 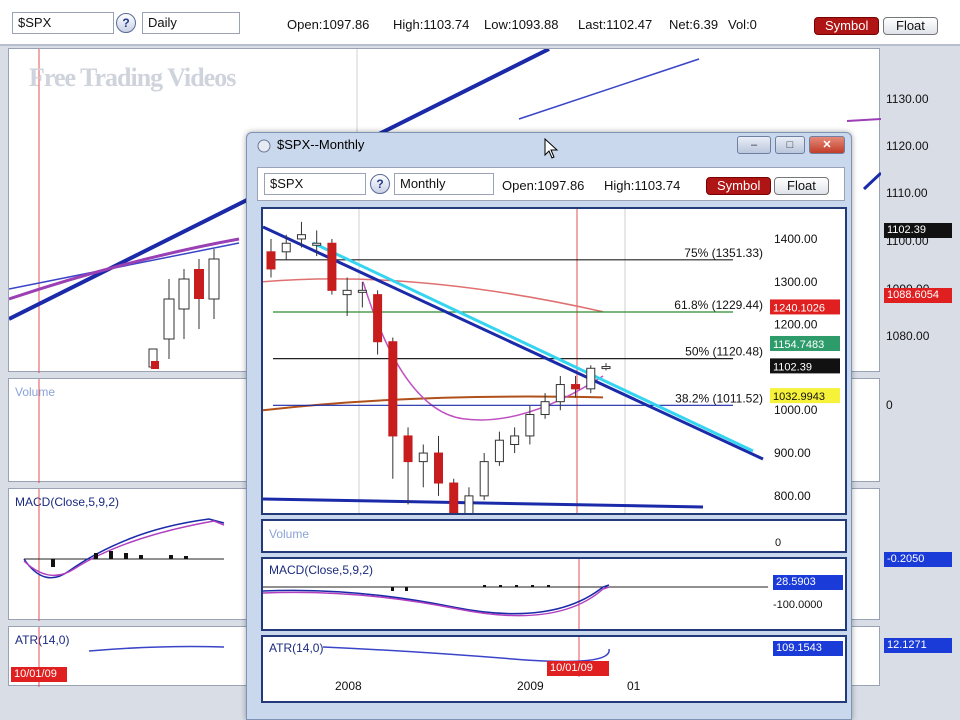 What do you see at coordinates (615, 24) in the screenshot?
I see `quote-last: Last:1102.47` at bounding box center [615, 24].